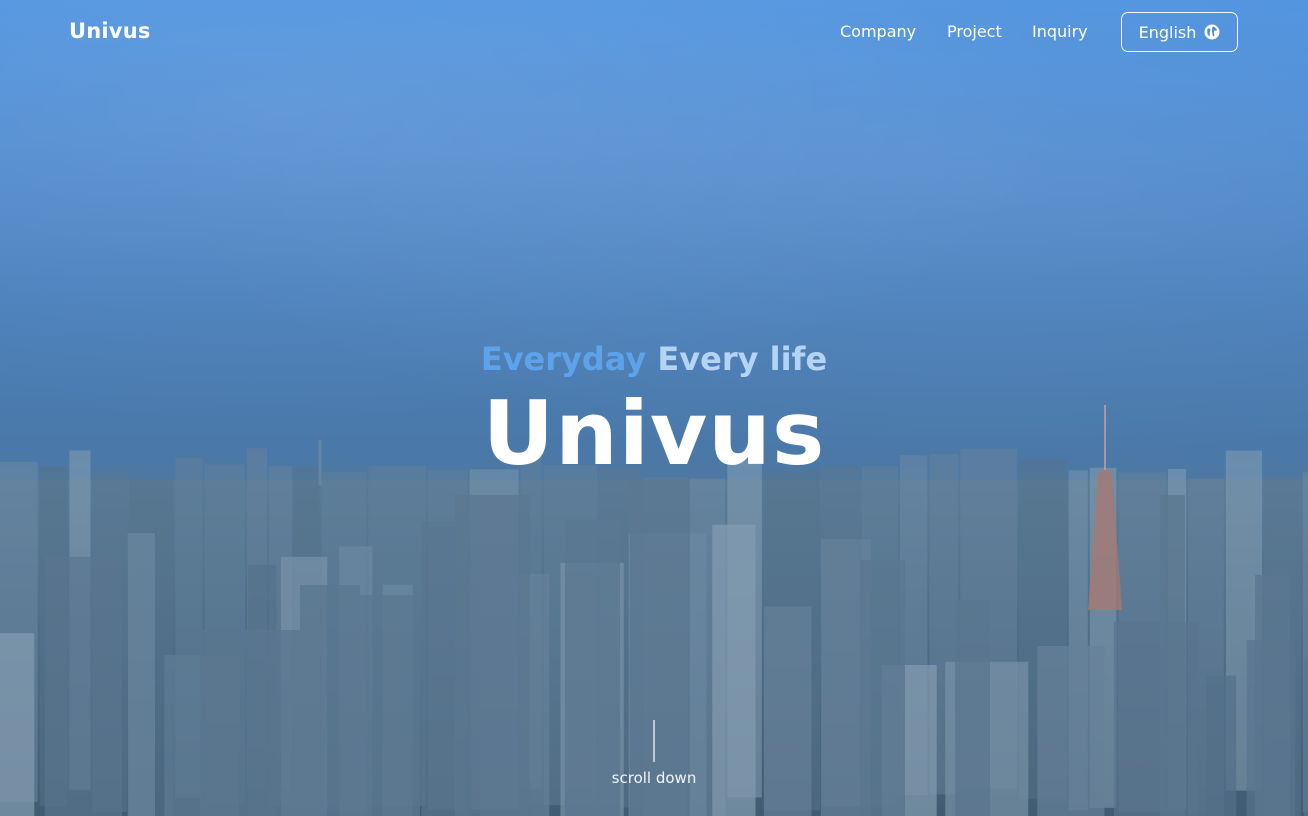 The width and height of the screenshot is (1308, 816). What do you see at coordinates (654, 741) in the screenshot?
I see `scroll-indicator-line` at bounding box center [654, 741].